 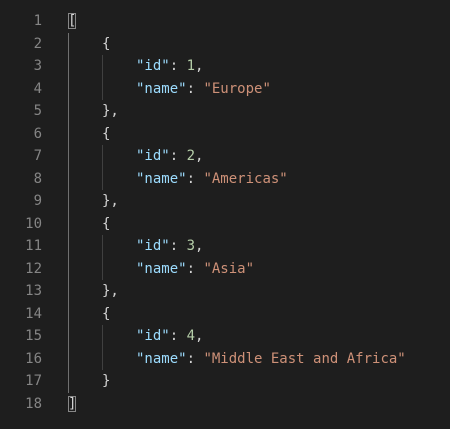 What do you see at coordinates (33, 381) in the screenshot?
I see `line-number: 17` at bounding box center [33, 381].